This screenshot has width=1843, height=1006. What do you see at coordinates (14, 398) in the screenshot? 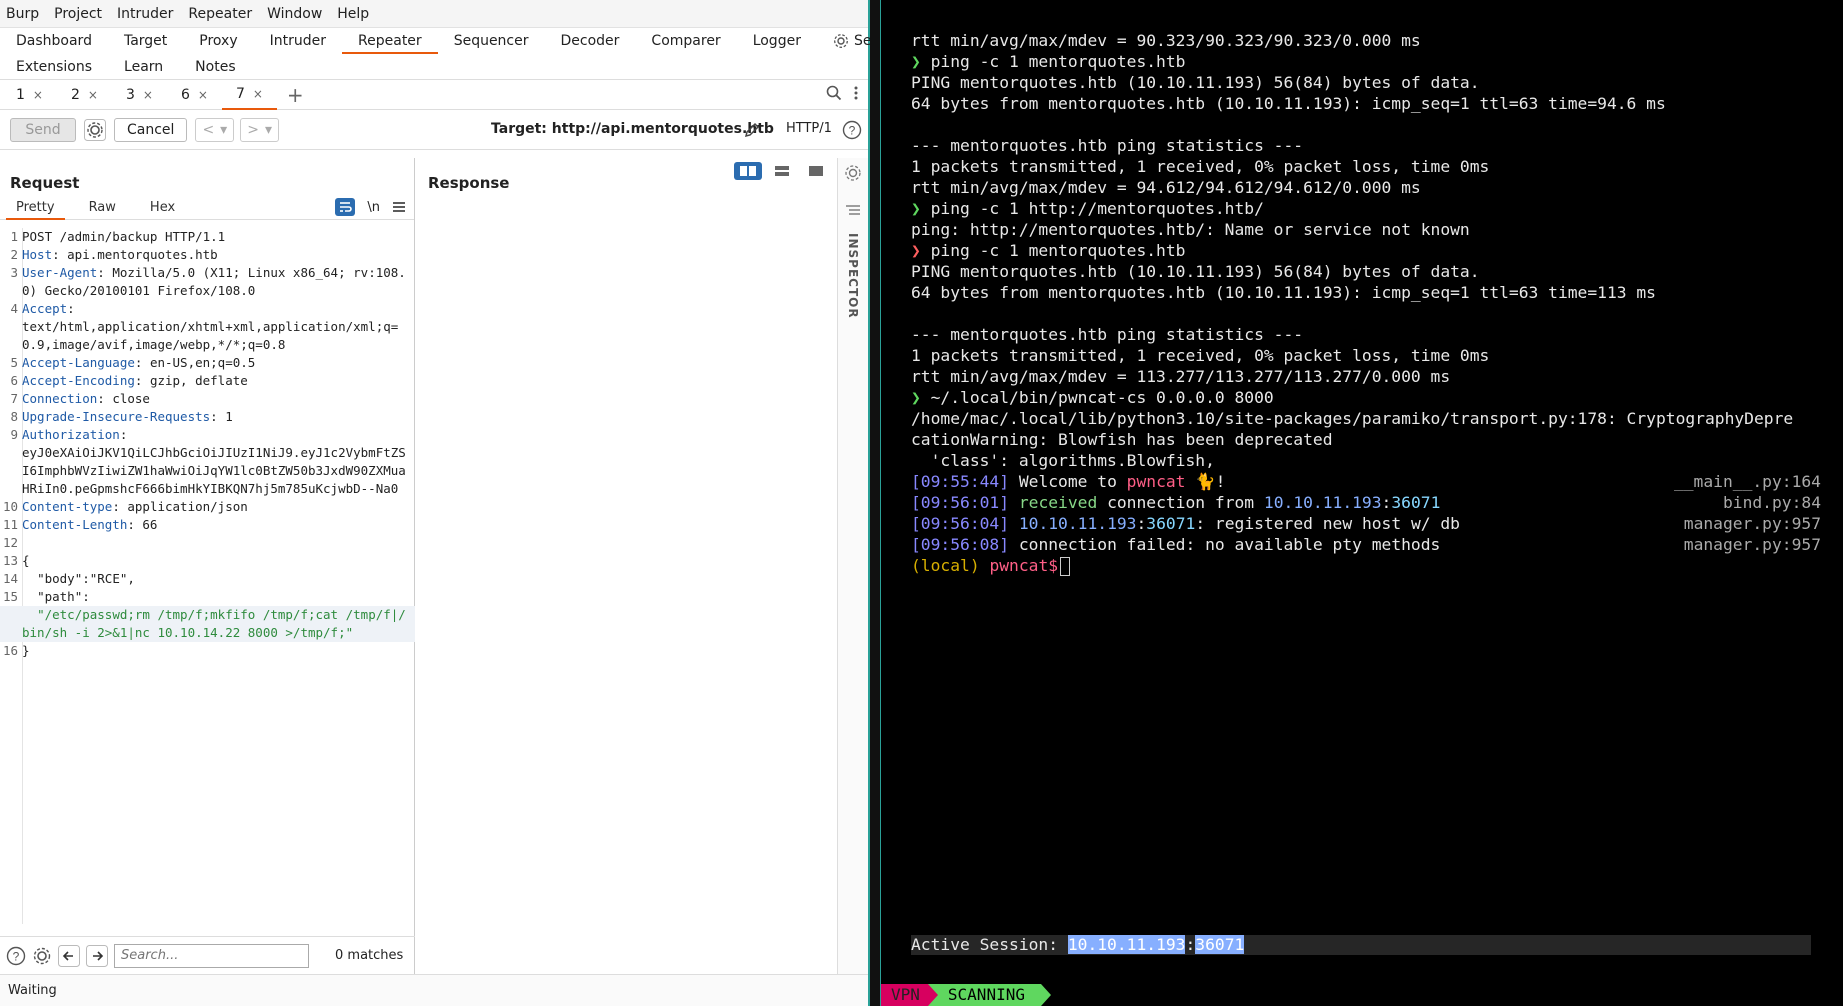
I see `line-number: 7` at bounding box center [14, 398].